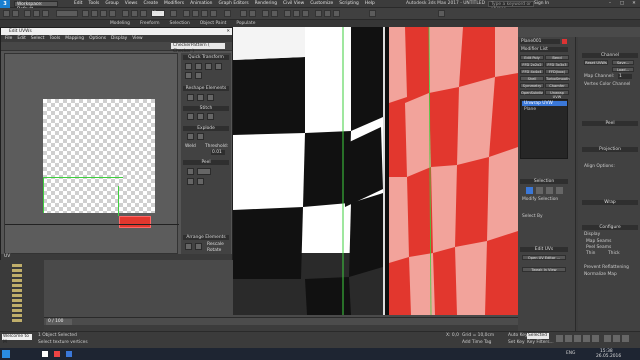  What do you see at coordinates (610, 149) in the screenshot?
I see `projection-rollout: Projection` at bounding box center [610, 149].